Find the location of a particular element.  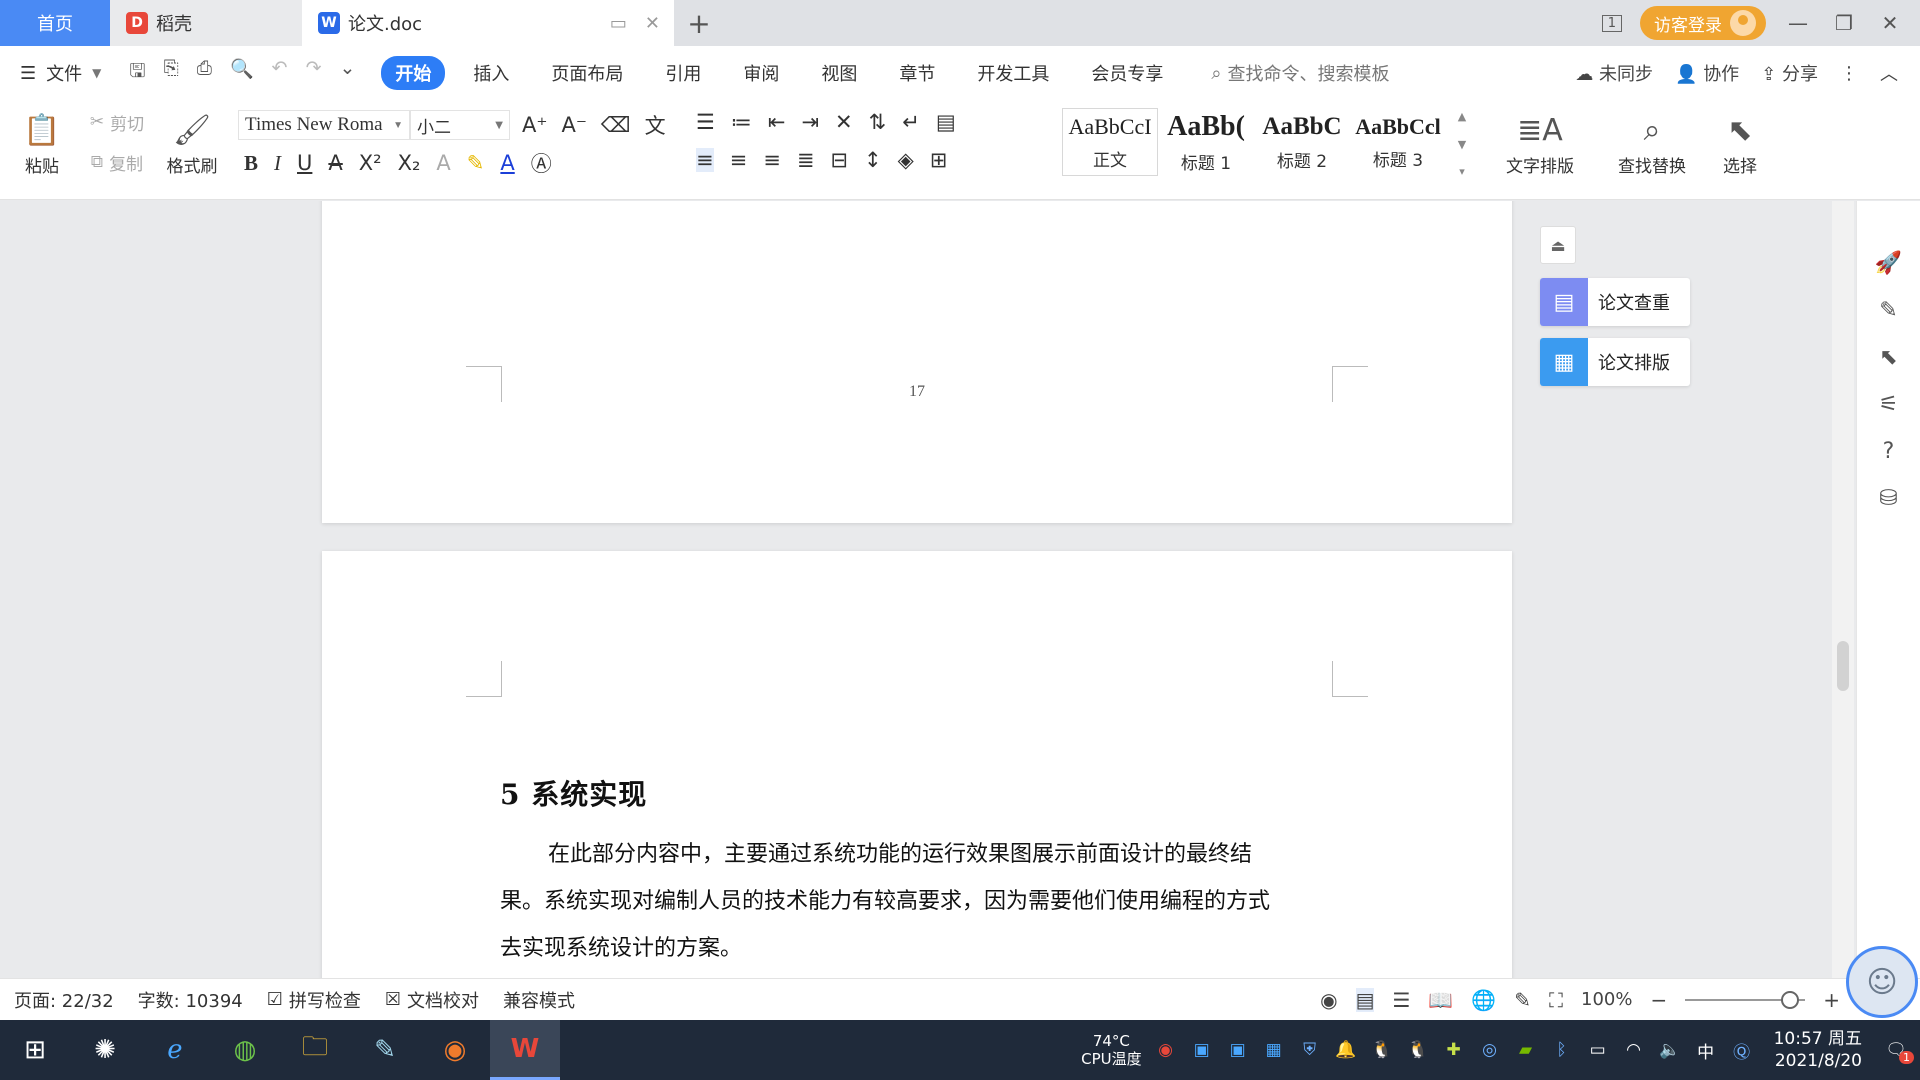

windows-start-icon: ⊞ is located at coordinates (35, 1050).